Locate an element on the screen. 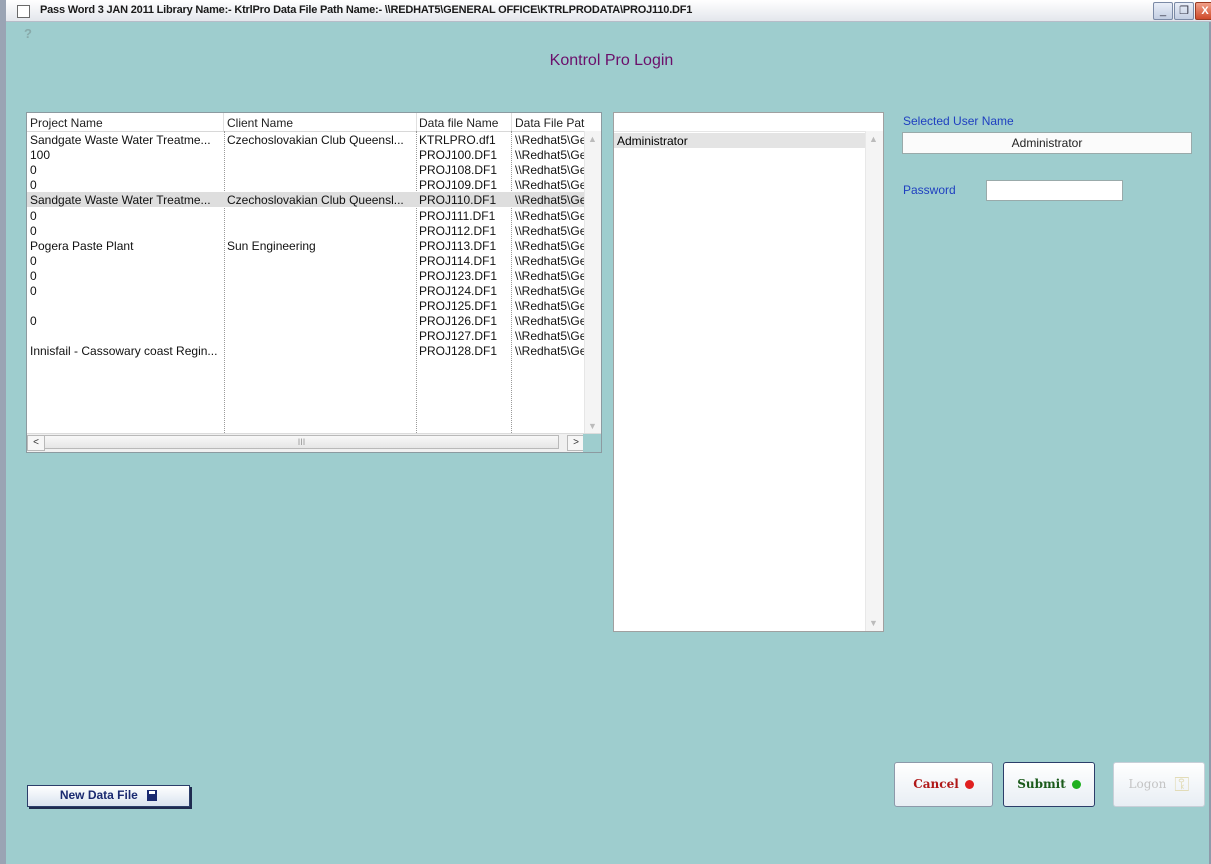 This screenshot has width=1211, height=864. column-header-client-name: Client Name is located at coordinates (320, 123).